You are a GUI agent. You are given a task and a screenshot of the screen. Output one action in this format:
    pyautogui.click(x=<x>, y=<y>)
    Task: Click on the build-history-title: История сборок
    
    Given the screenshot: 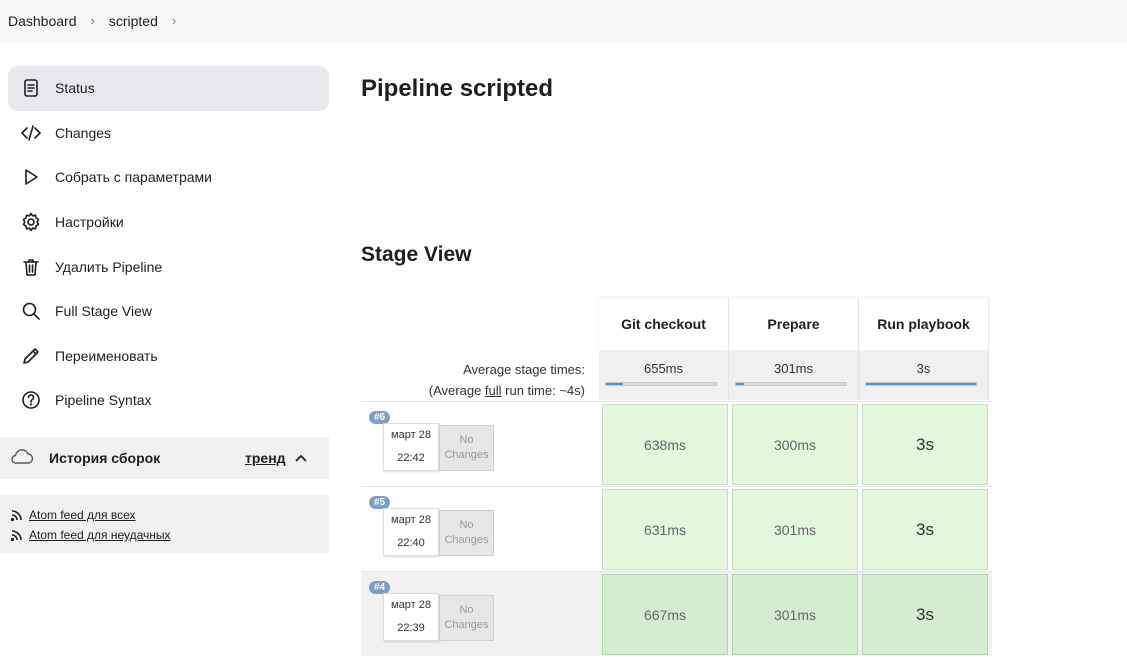 What is the action you would take?
    pyautogui.click(x=105, y=458)
    